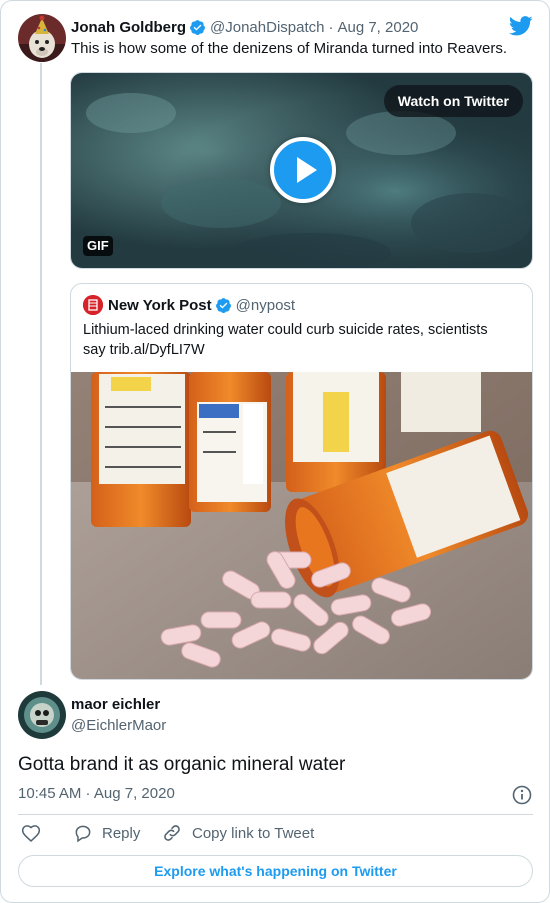 This screenshot has height=903, width=550. What do you see at coordinates (267, 27) in the screenshot?
I see `author-handle: @JonahDispatch` at bounding box center [267, 27].